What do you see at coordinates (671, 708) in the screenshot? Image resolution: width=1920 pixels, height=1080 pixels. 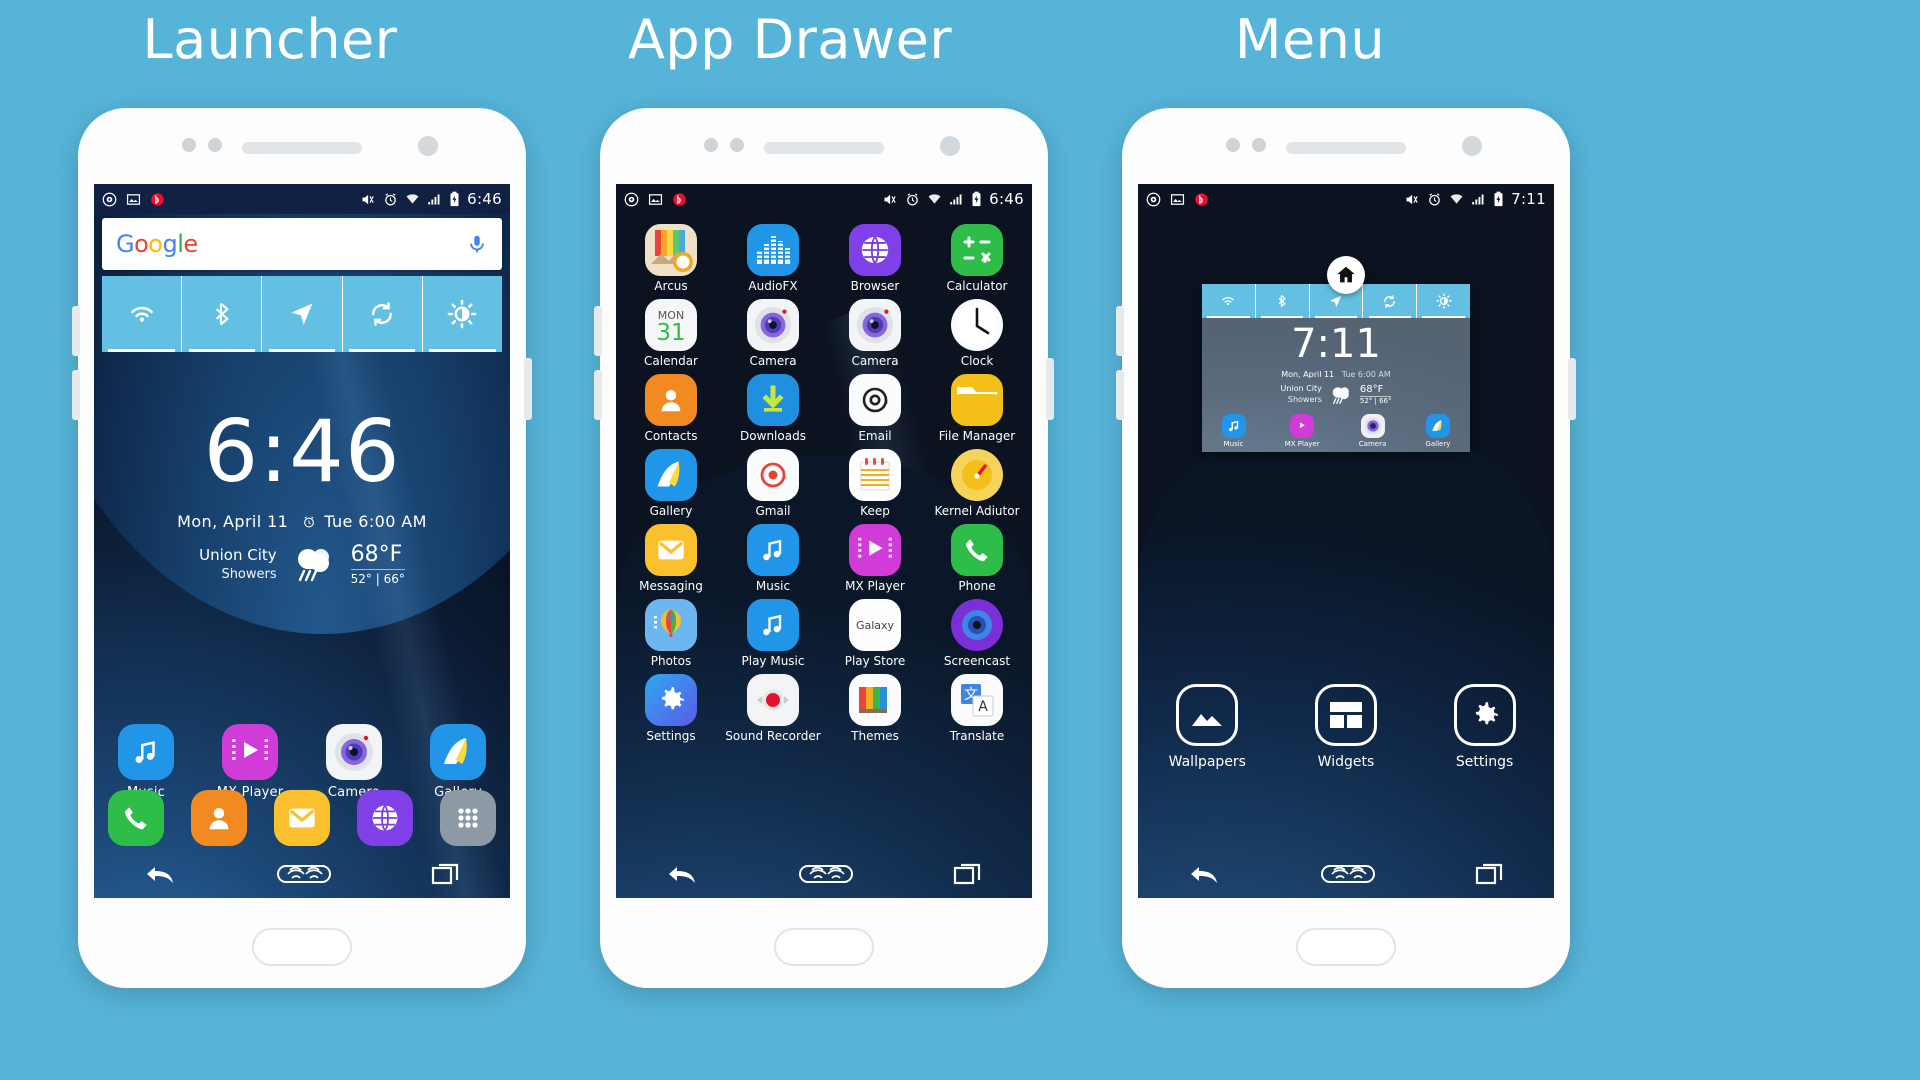 I see `drawer-app-settings: Settings` at bounding box center [671, 708].